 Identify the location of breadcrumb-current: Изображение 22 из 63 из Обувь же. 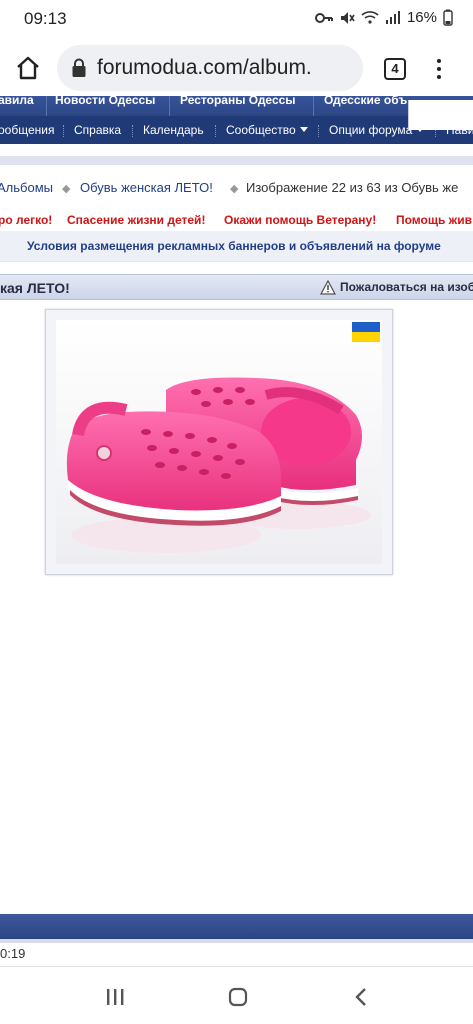
(352, 187).